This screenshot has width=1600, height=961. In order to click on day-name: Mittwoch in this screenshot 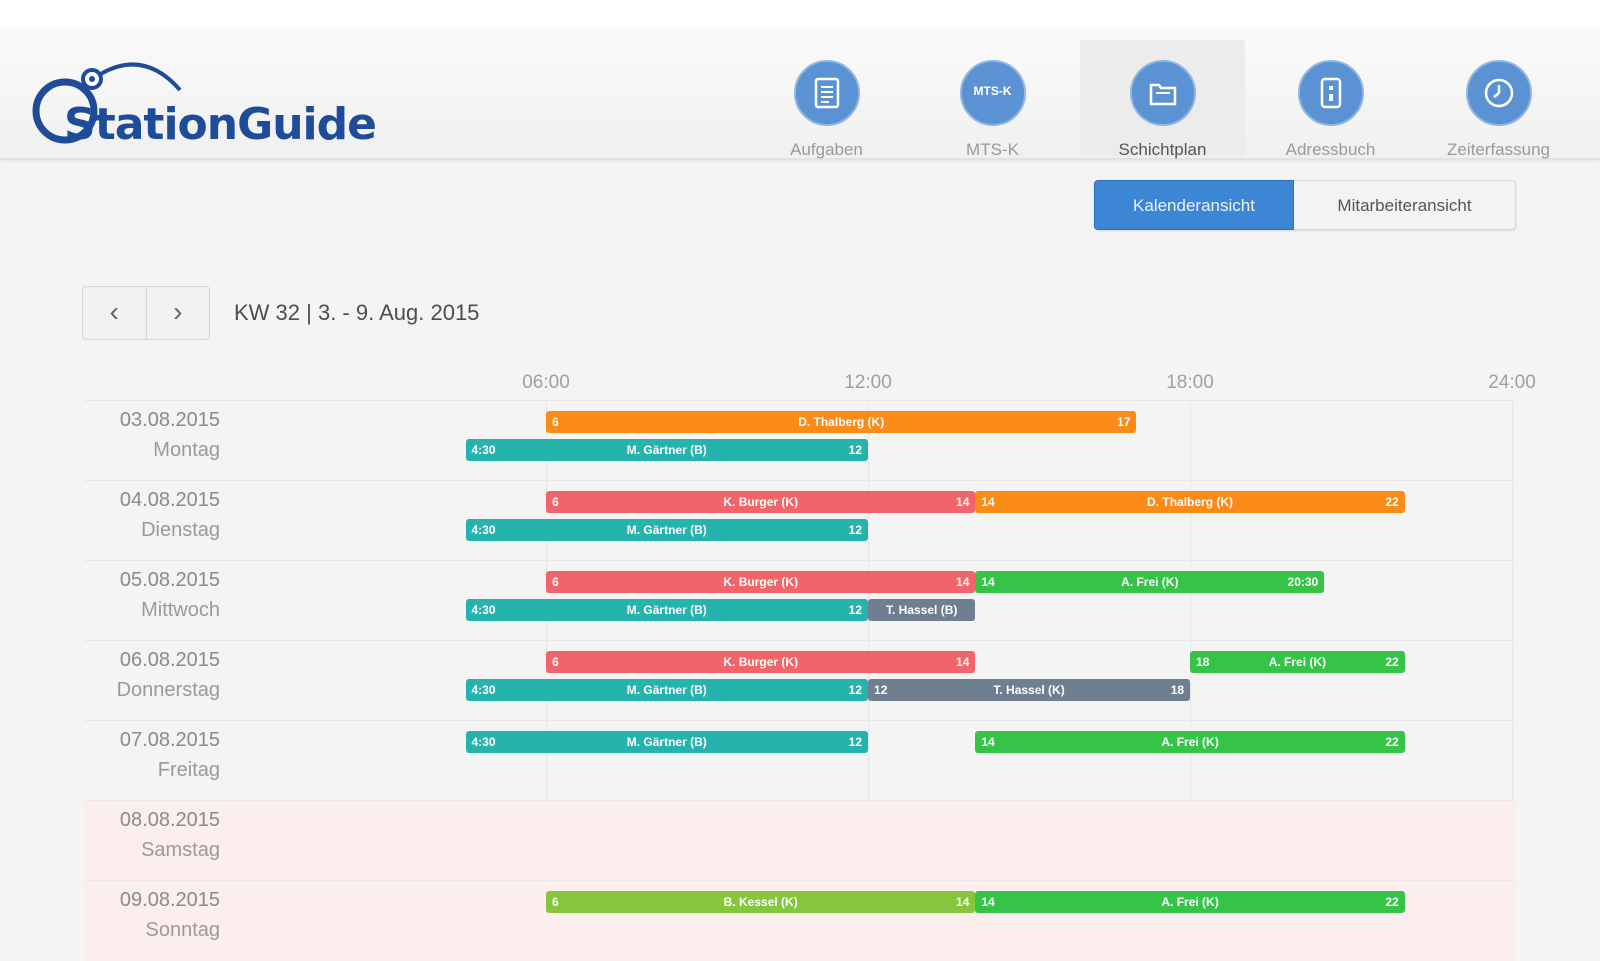, I will do `click(180, 610)`.